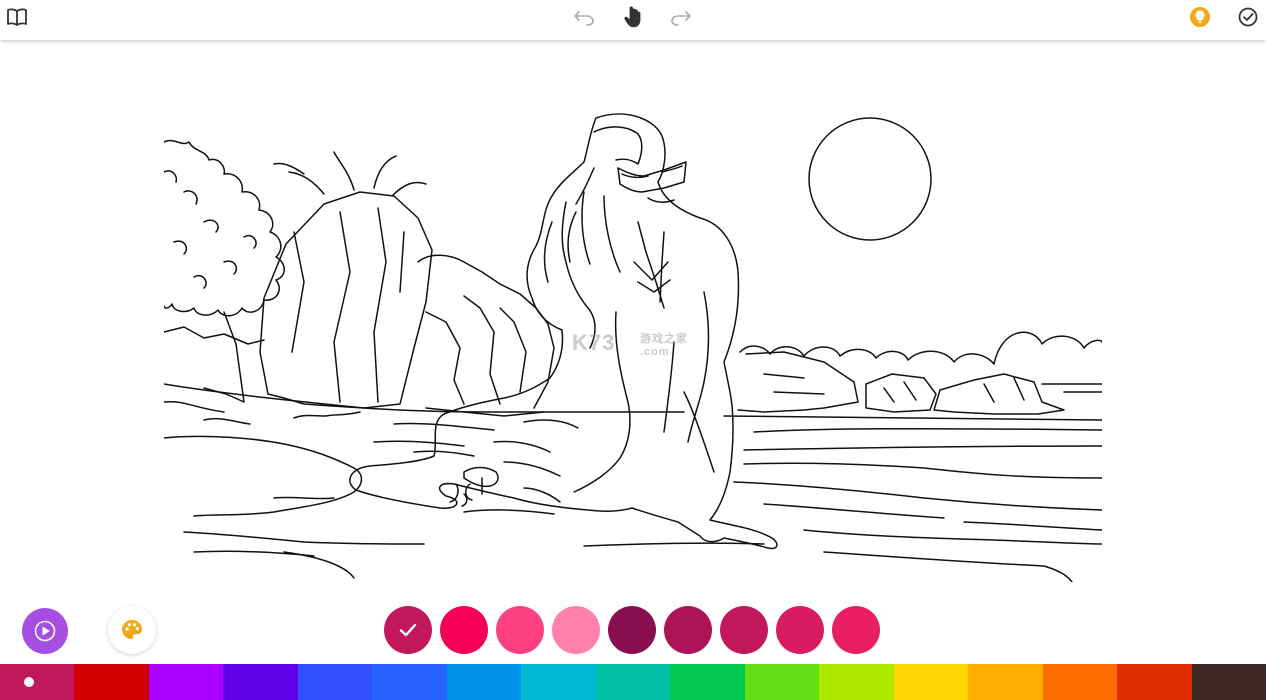  I want to click on check-icon, so click(408, 630).